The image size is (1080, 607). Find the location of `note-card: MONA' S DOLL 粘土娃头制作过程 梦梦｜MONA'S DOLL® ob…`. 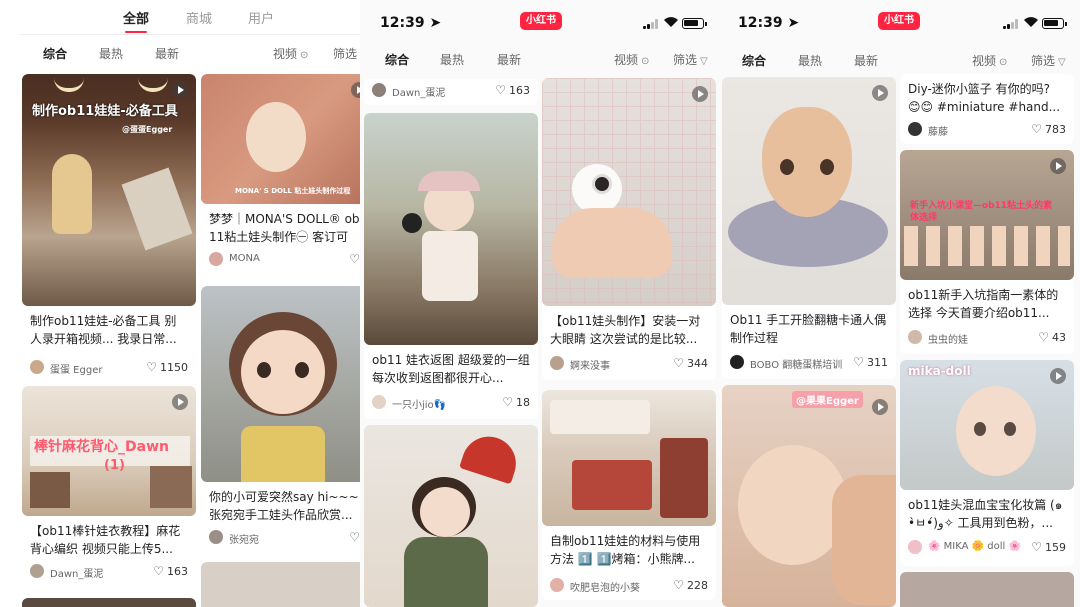

note-card: MONA' S DOLL 粘土娃头制作过程 梦梦｜MONA'S DOLL® ob… is located at coordinates (280, 177).